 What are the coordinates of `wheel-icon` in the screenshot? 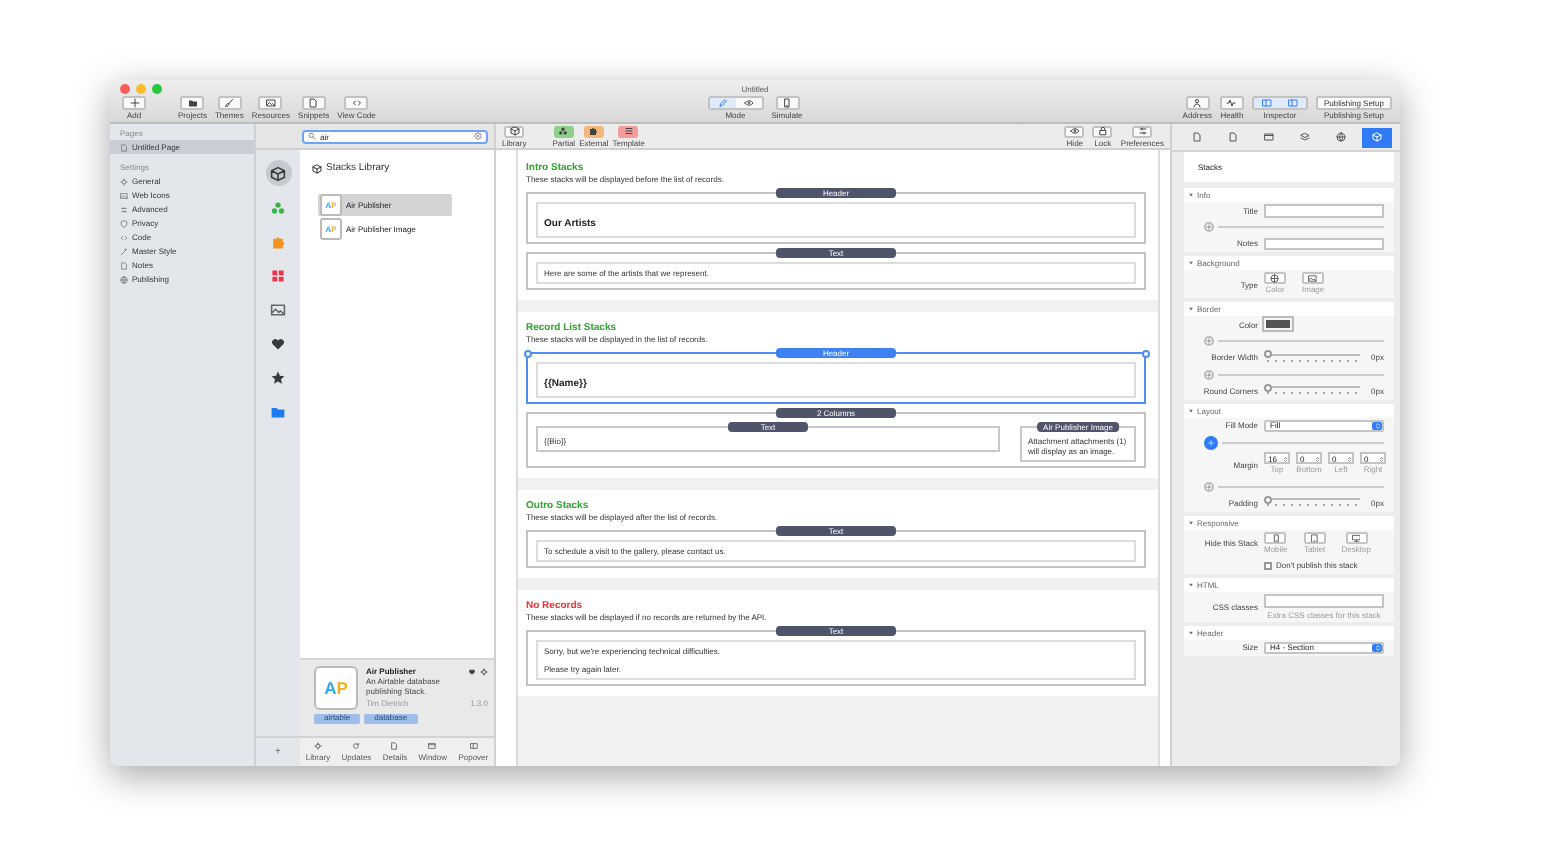 It's located at (1275, 278).